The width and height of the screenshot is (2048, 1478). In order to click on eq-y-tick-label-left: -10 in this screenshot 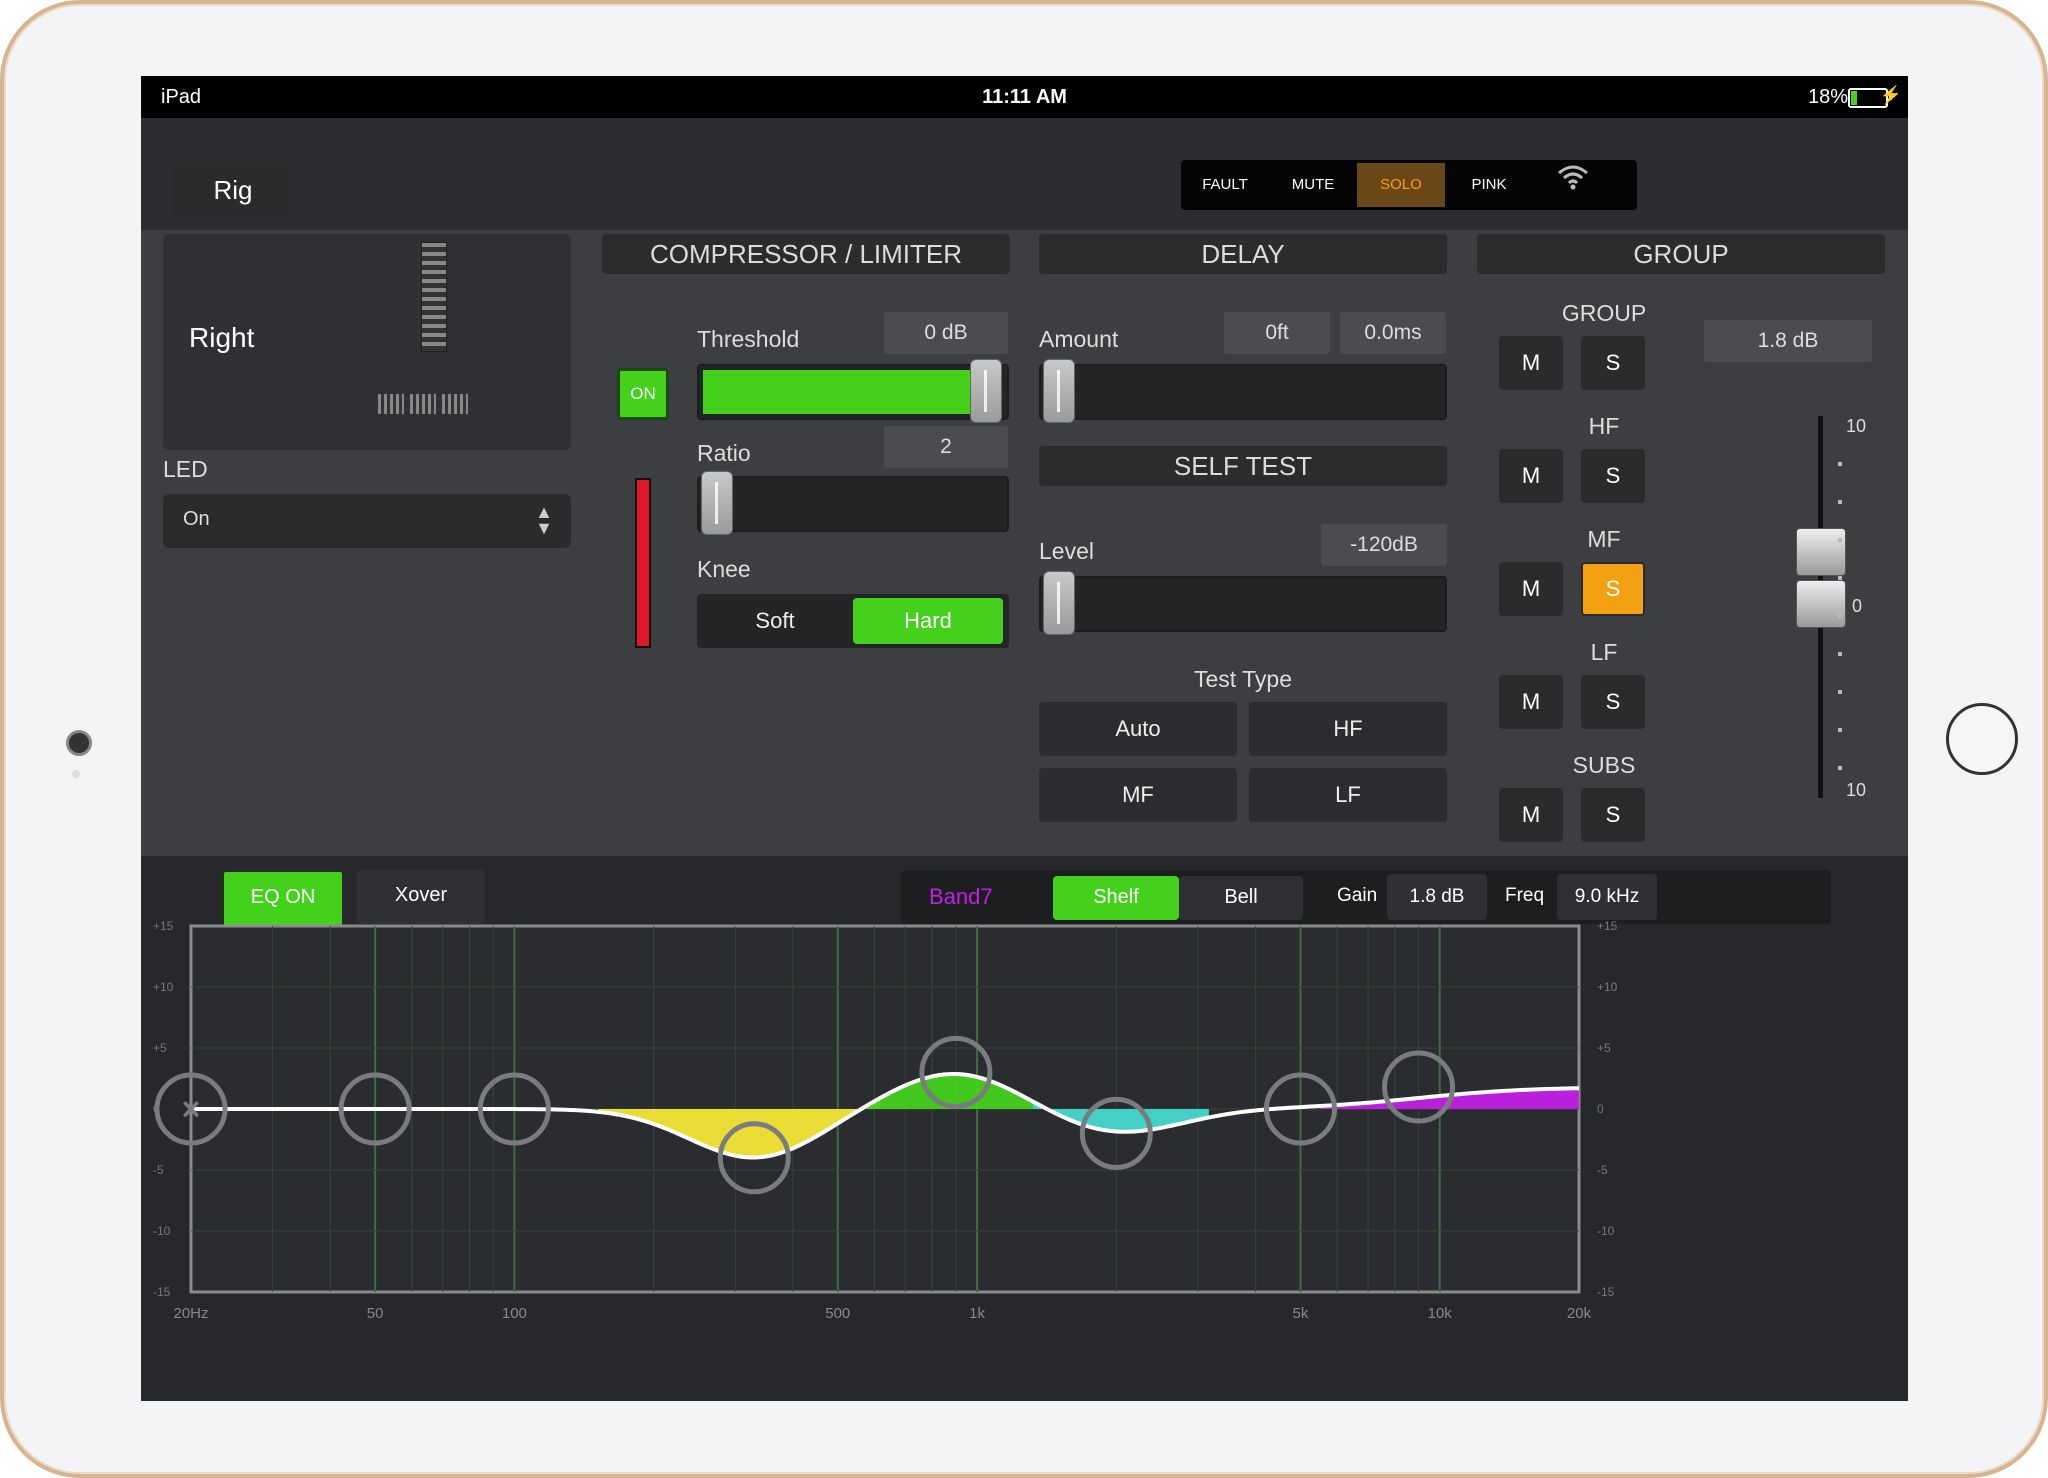, I will do `click(162, 1231)`.